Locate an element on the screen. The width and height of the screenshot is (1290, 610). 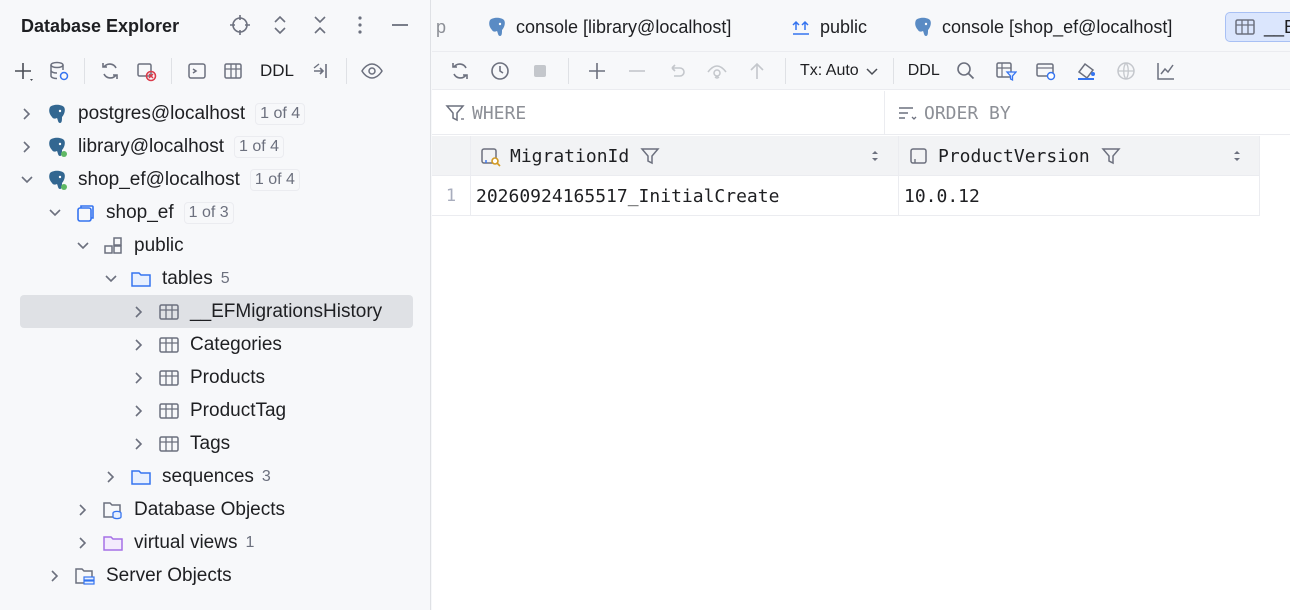
collapse-all-icon is located at coordinates (320, 25).